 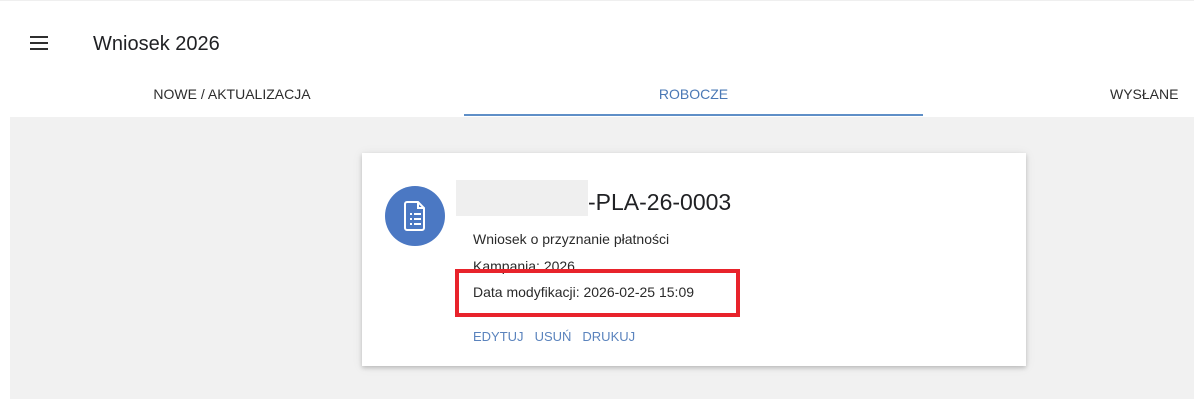 I want to click on edit-link: EDYTUJ, so click(x=498, y=337).